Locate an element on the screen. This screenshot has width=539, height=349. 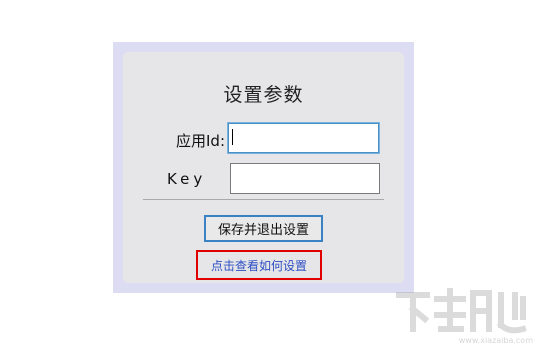
app-id-label: 应用Id: is located at coordinates (200, 141).